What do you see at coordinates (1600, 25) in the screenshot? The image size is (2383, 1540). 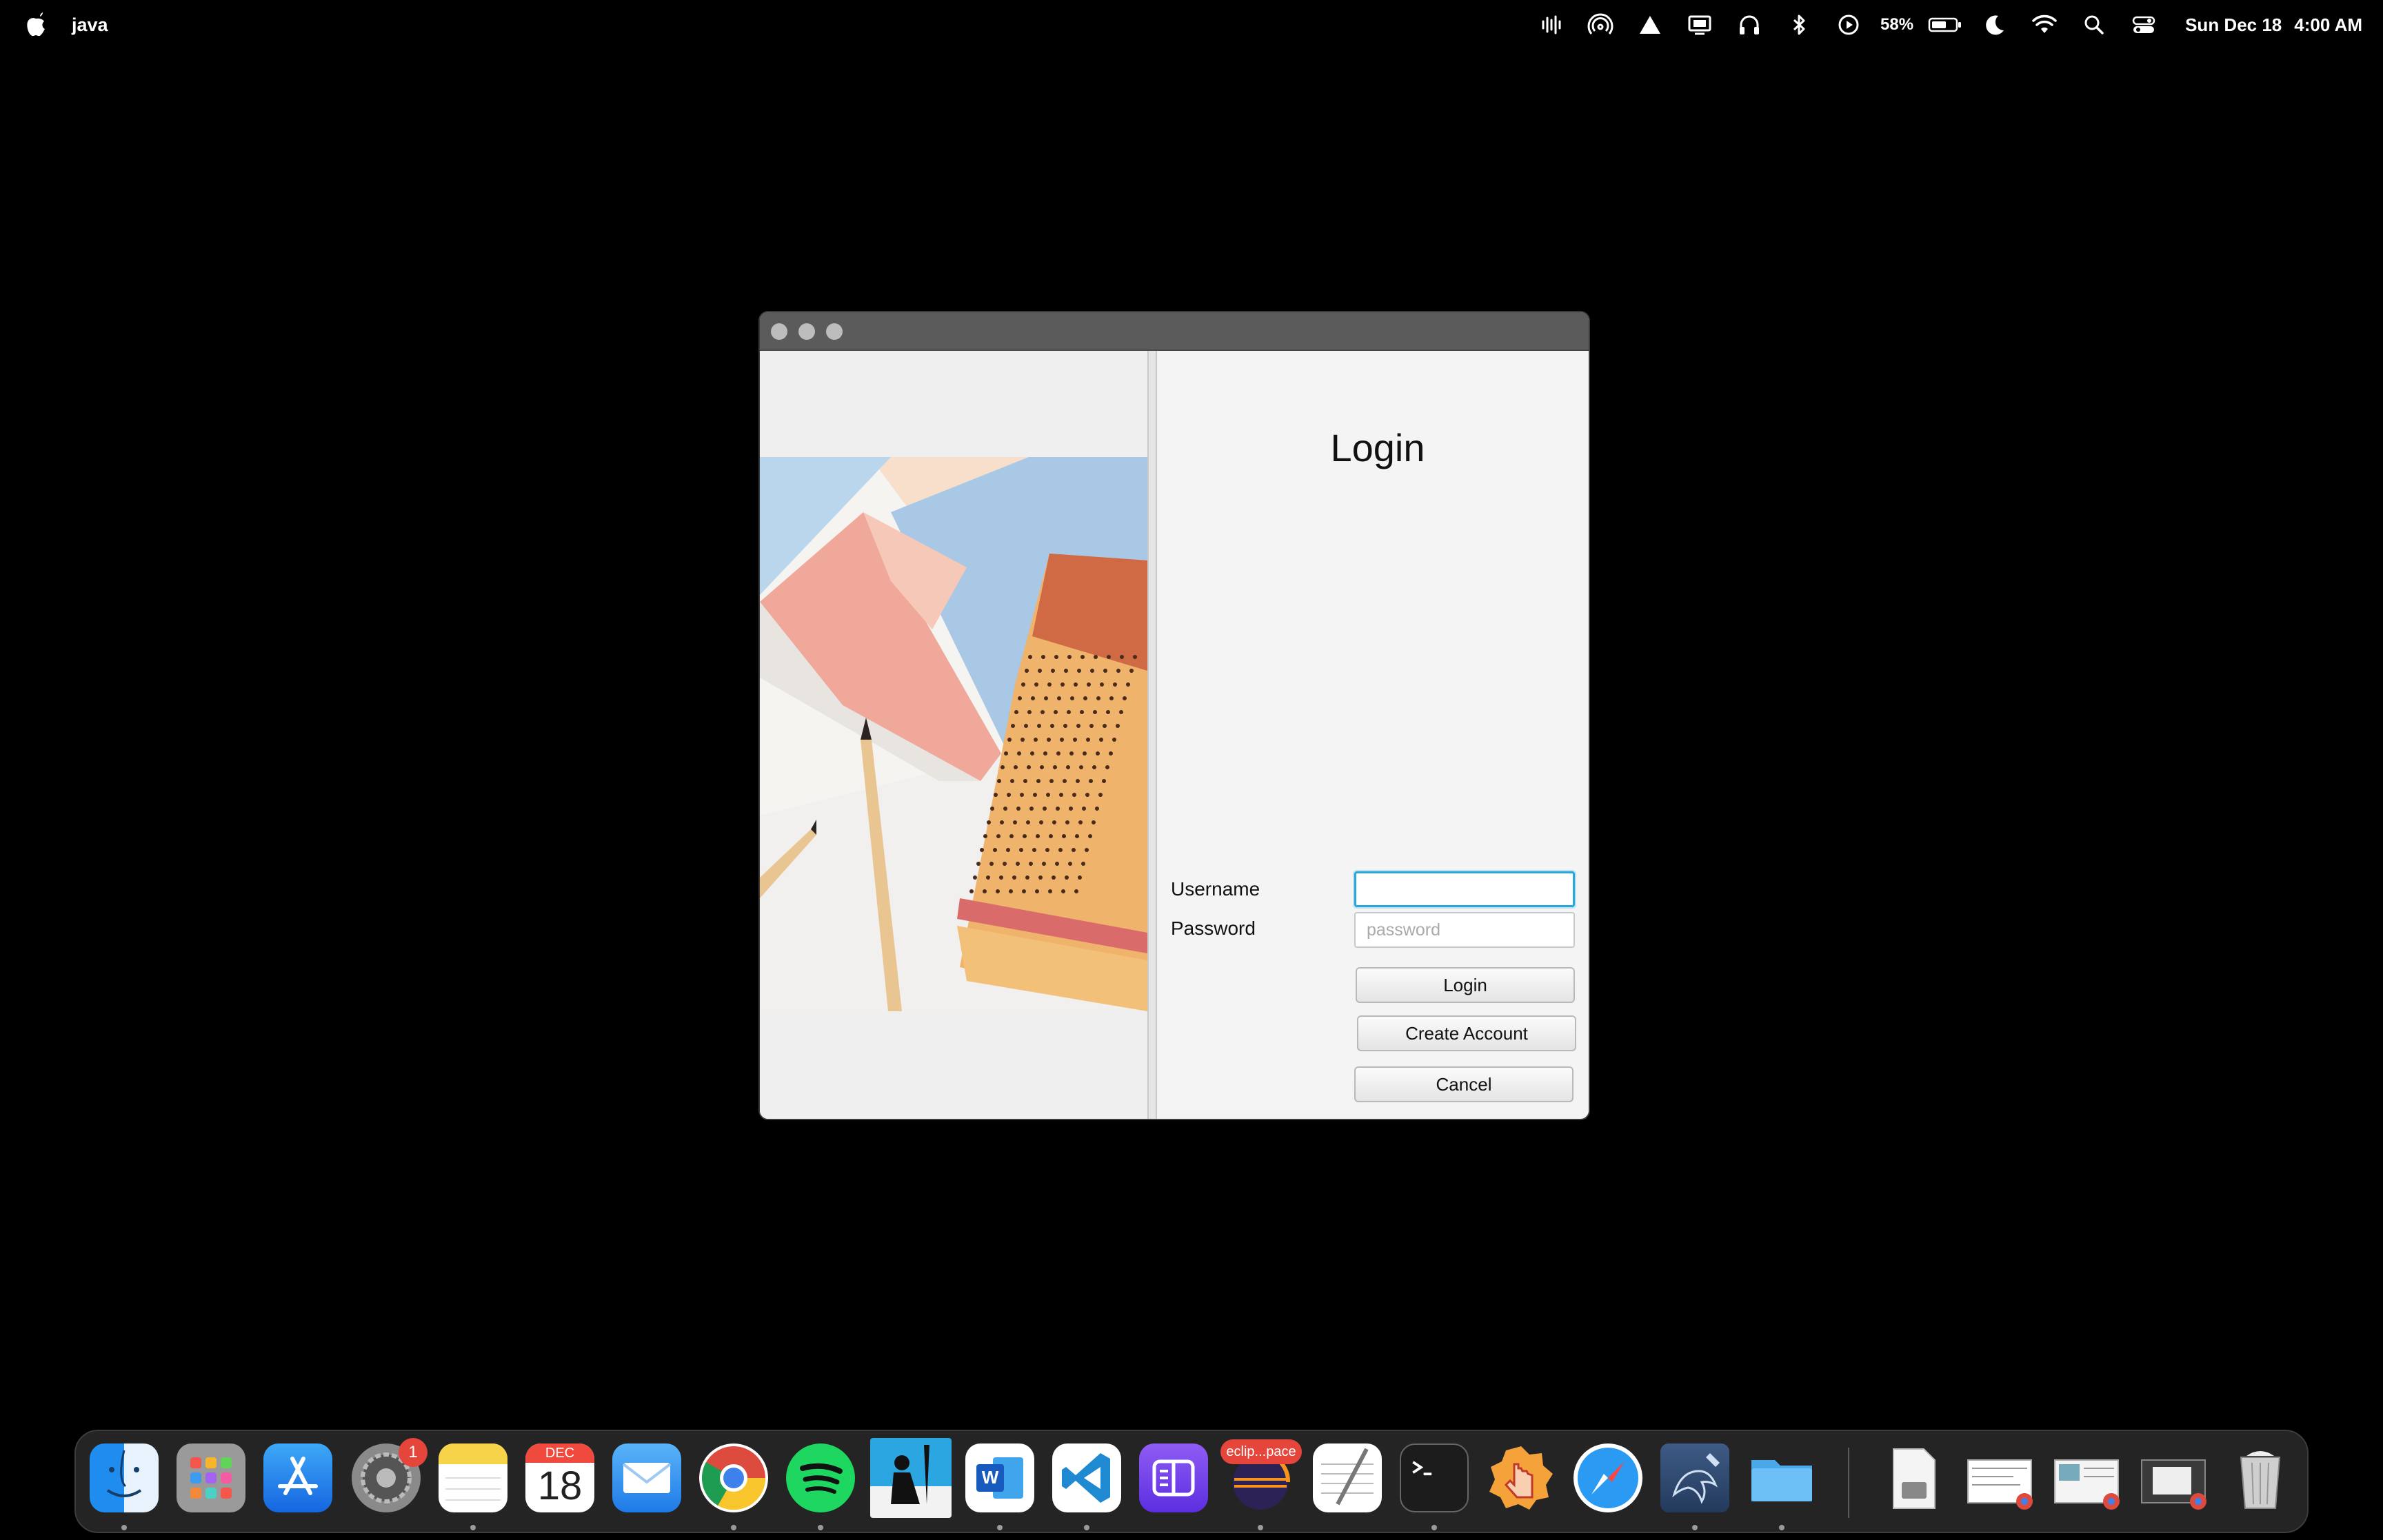 I see `airdrop-icon` at bounding box center [1600, 25].